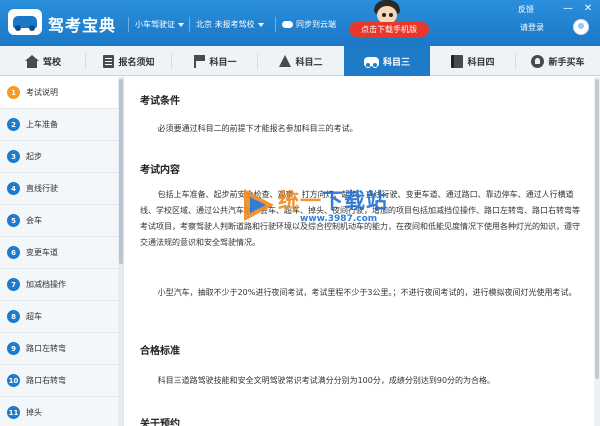 This screenshot has height=426, width=600. I want to click on tab-label: 新手买车, so click(566, 62).